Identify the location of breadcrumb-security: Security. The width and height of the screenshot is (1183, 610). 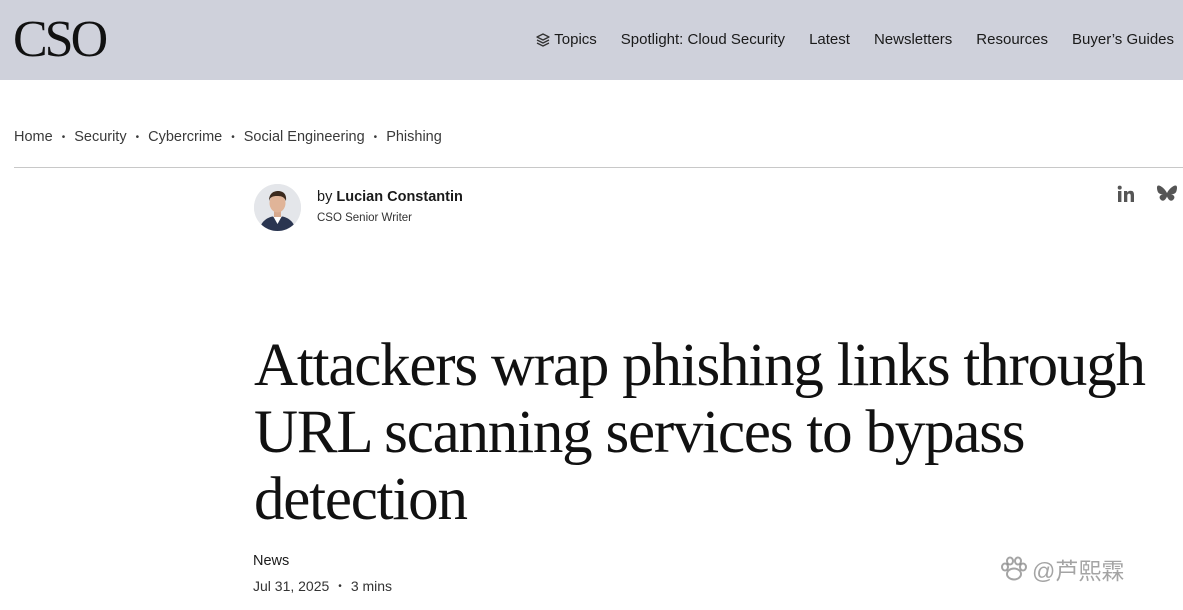
(100, 137).